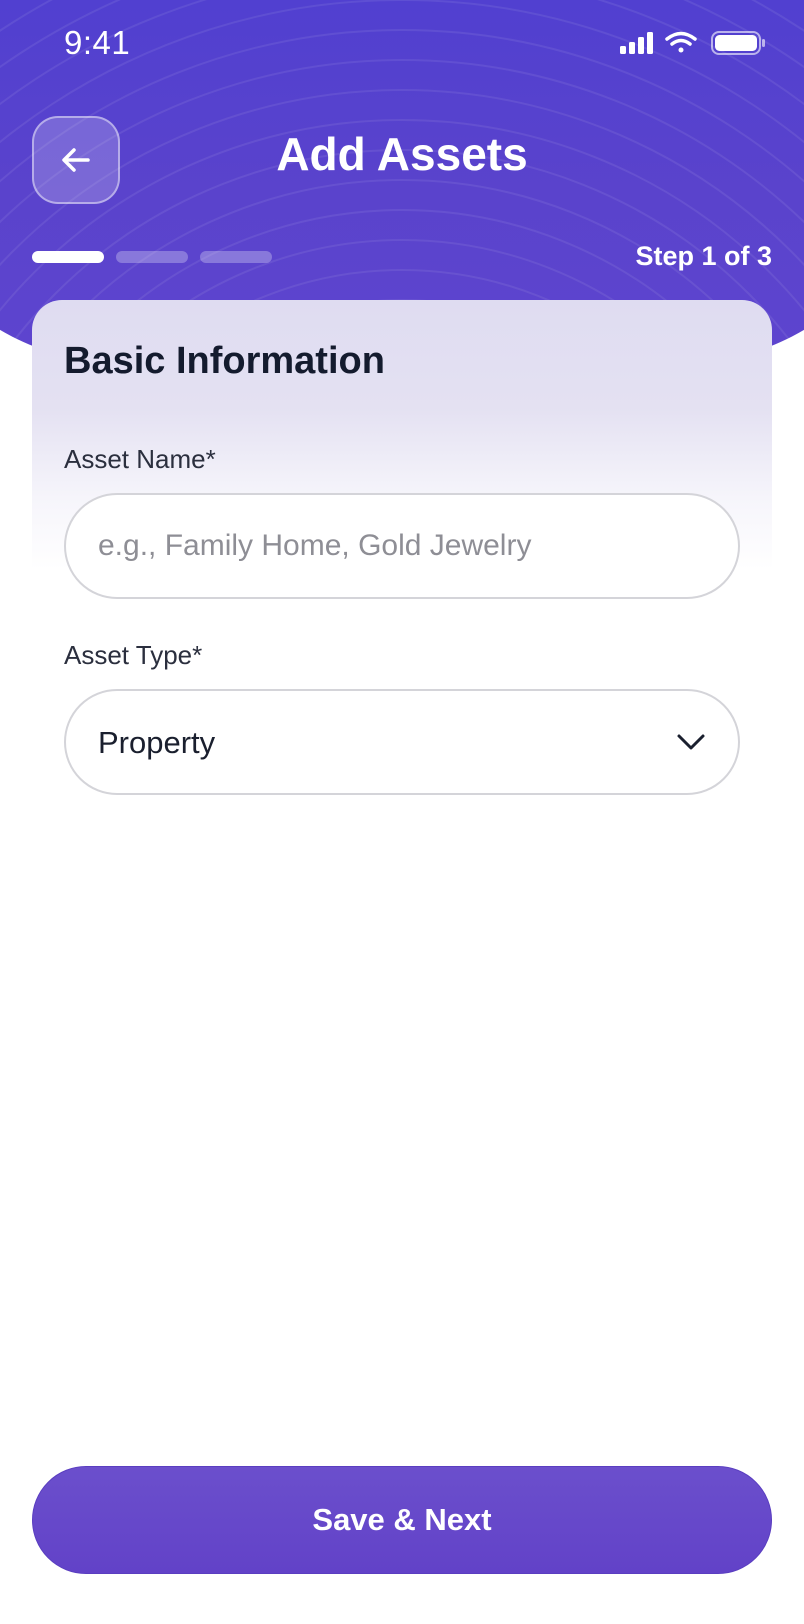  What do you see at coordinates (636, 43) in the screenshot?
I see `cellular-signal-icon` at bounding box center [636, 43].